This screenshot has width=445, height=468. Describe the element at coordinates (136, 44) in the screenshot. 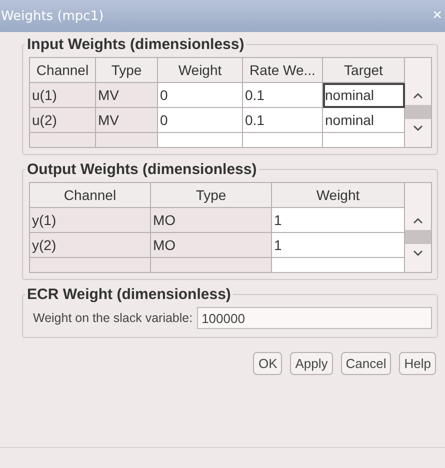

I see `group-title: Input Weights (dimensionless)` at that location.